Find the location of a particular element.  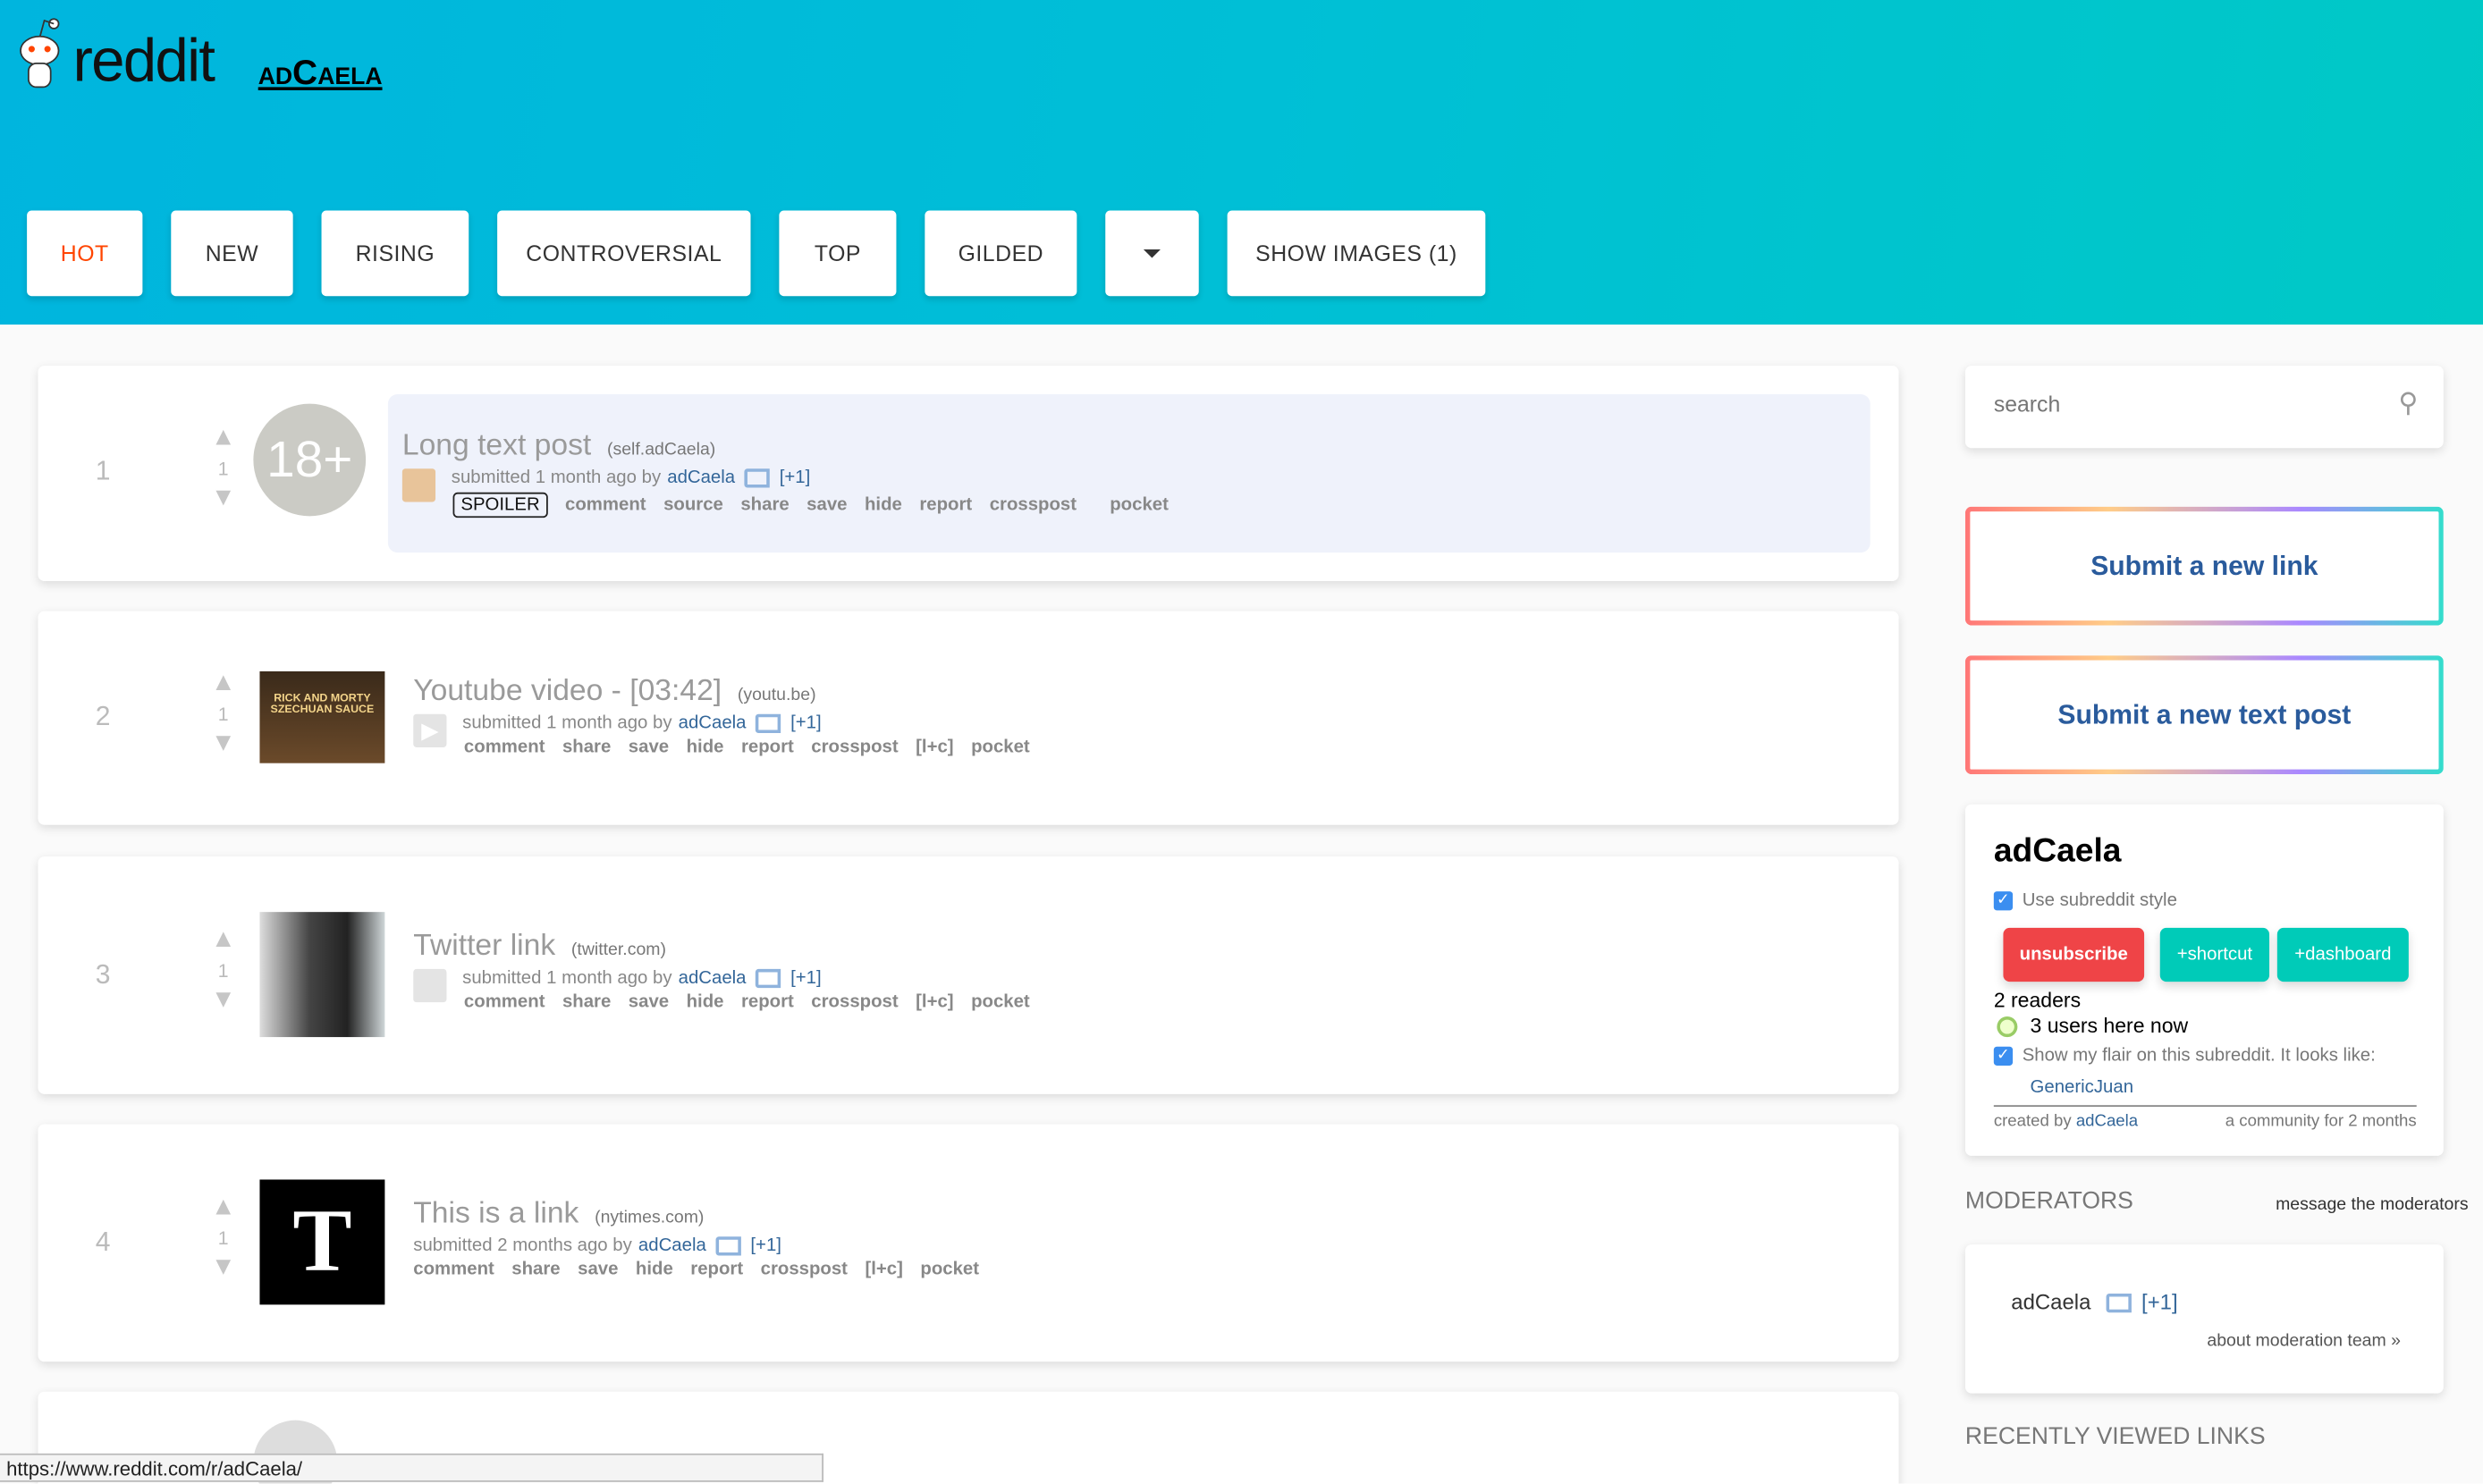

post-title: This is a link is located at coordinates (496, 1213).